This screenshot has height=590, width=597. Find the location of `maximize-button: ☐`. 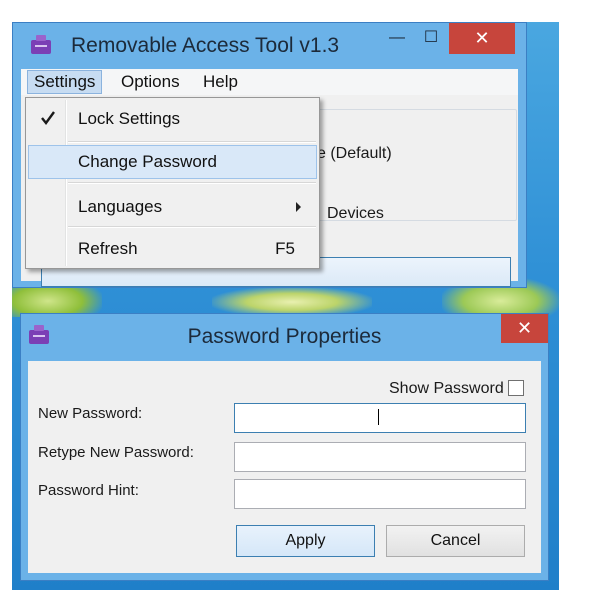

maximize-button: ☐ is located at coordinates (431, 39).